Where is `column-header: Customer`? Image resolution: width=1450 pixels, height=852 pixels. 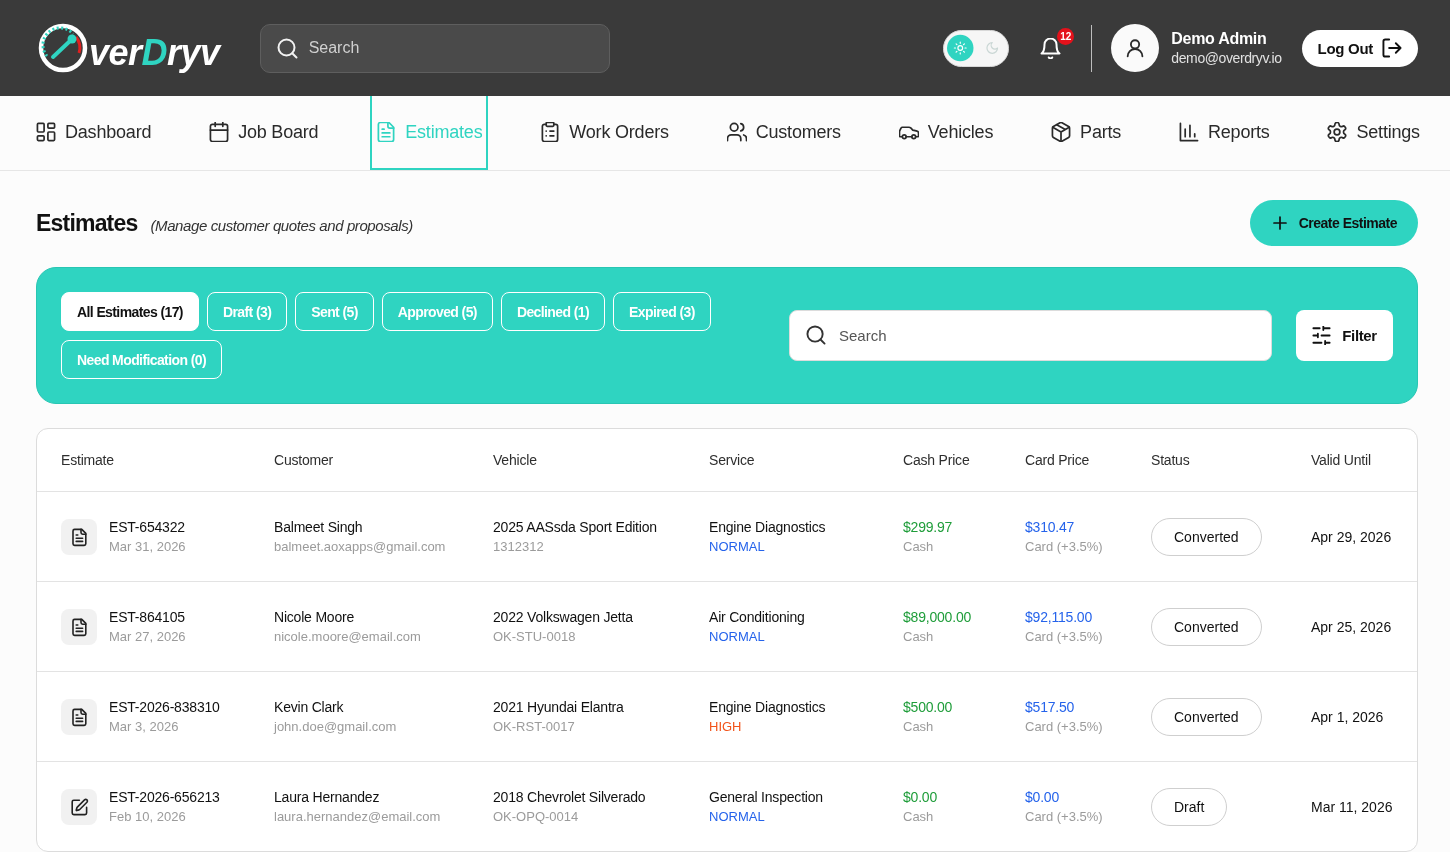 column-header: Customer is located at coordinates (304, 460).